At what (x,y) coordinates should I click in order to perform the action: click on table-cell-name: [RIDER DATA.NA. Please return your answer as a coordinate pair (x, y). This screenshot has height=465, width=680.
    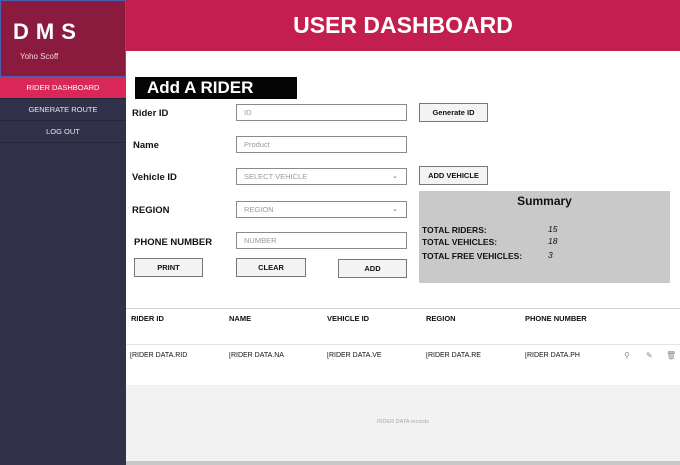
    Looking at the image, I should click on (256, 355).